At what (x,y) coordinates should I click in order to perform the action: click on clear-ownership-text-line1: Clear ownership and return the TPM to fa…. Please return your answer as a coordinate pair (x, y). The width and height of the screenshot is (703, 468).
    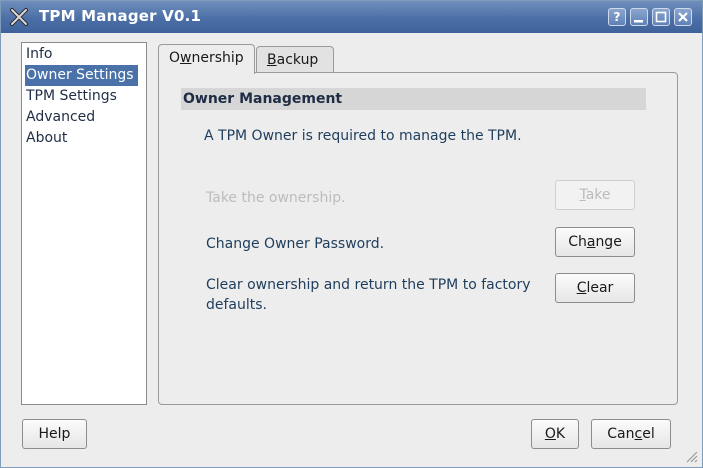
    Looking at the image, I should click on (368, 285).